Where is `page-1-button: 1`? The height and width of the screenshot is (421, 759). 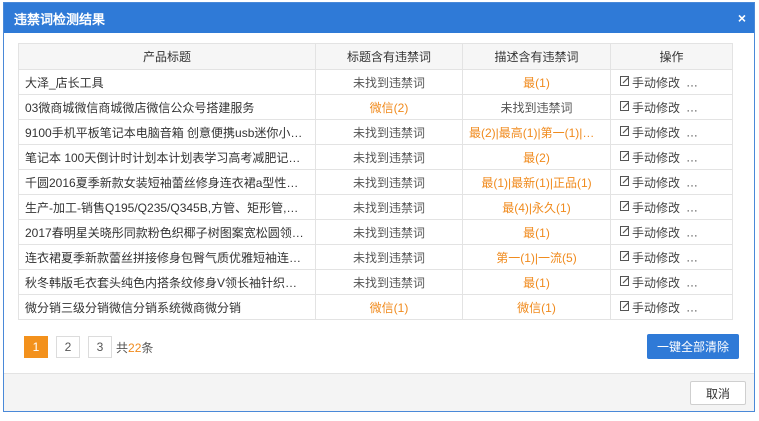 page-1-button: 1 is located at coordinates (36, 347).